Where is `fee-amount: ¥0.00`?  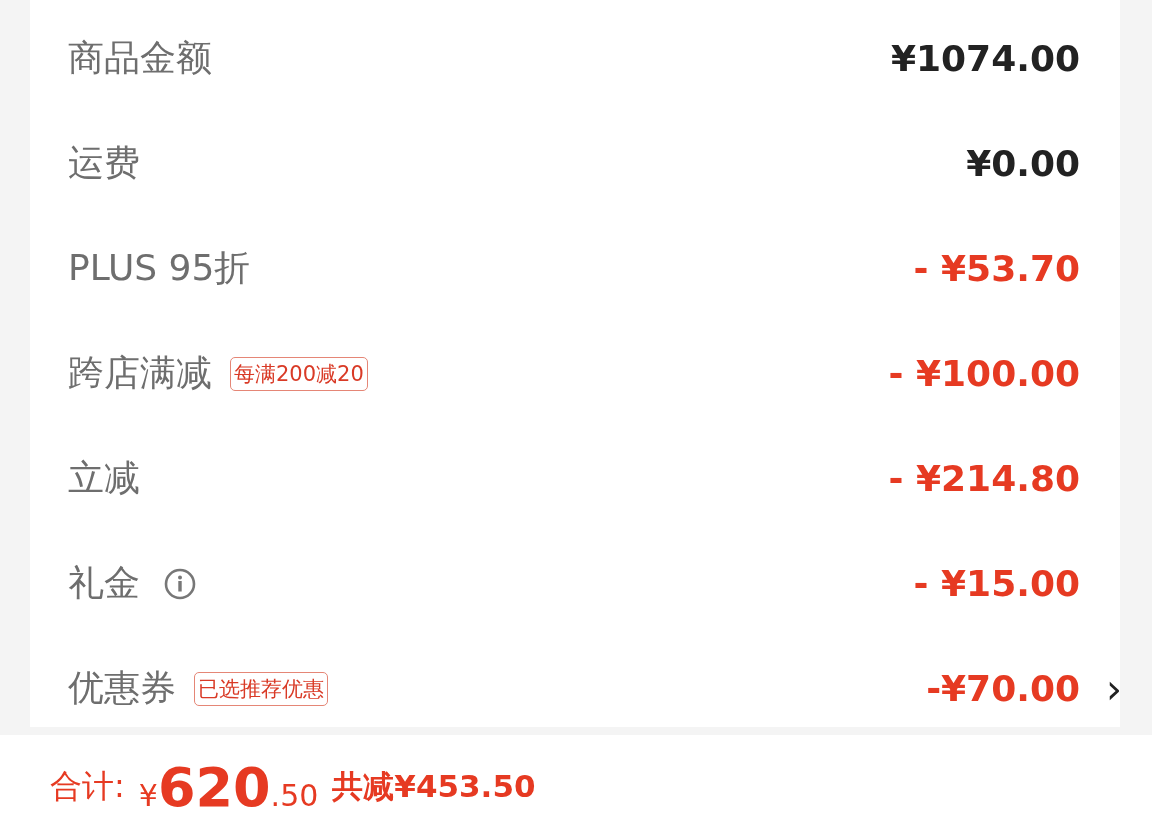
fee-amount: ¥0.00 is located at coordinates (1023, 163).